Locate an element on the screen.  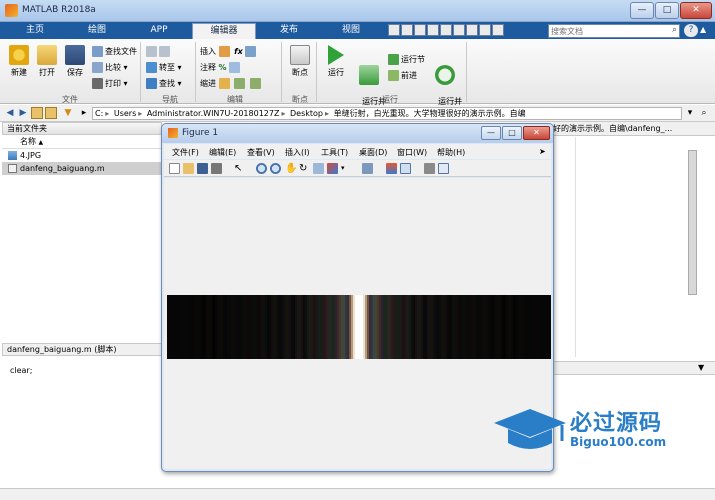
tab-apps: APP is located at coordinates (159, 31).